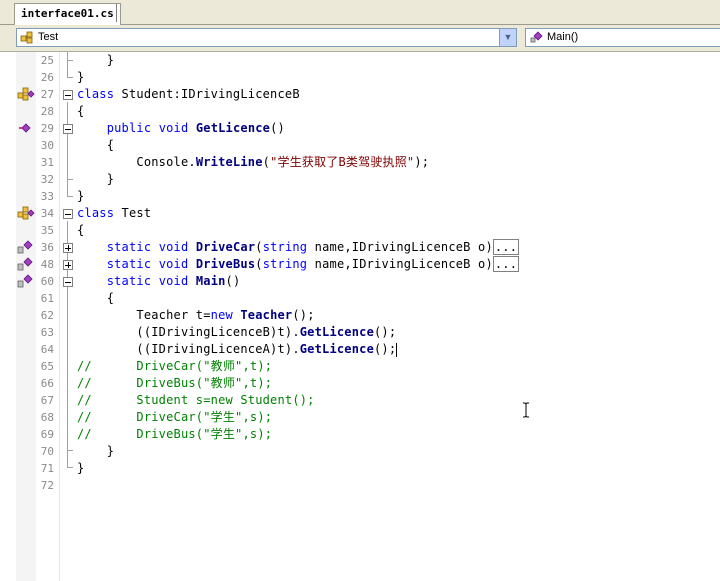 This screenshot has width=720, height=581. Describe the element at coordinates (360, 111) in the screenshot. I see `code-line: 28 {` at that location.